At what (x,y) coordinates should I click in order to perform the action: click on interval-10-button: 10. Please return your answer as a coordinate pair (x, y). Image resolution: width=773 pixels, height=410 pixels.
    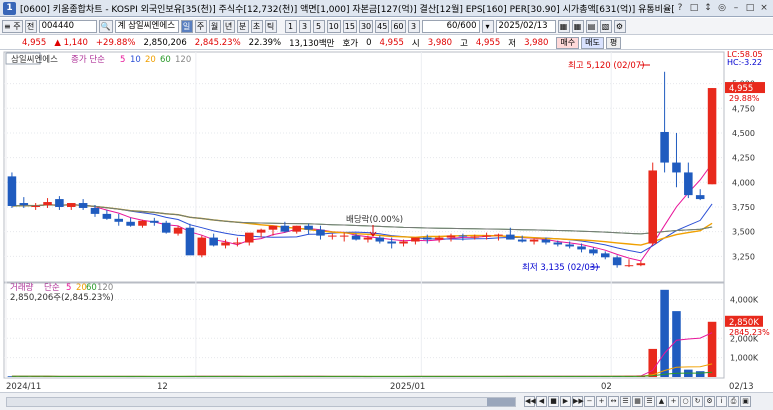
    Looking at the image, I should click on (333, 26).